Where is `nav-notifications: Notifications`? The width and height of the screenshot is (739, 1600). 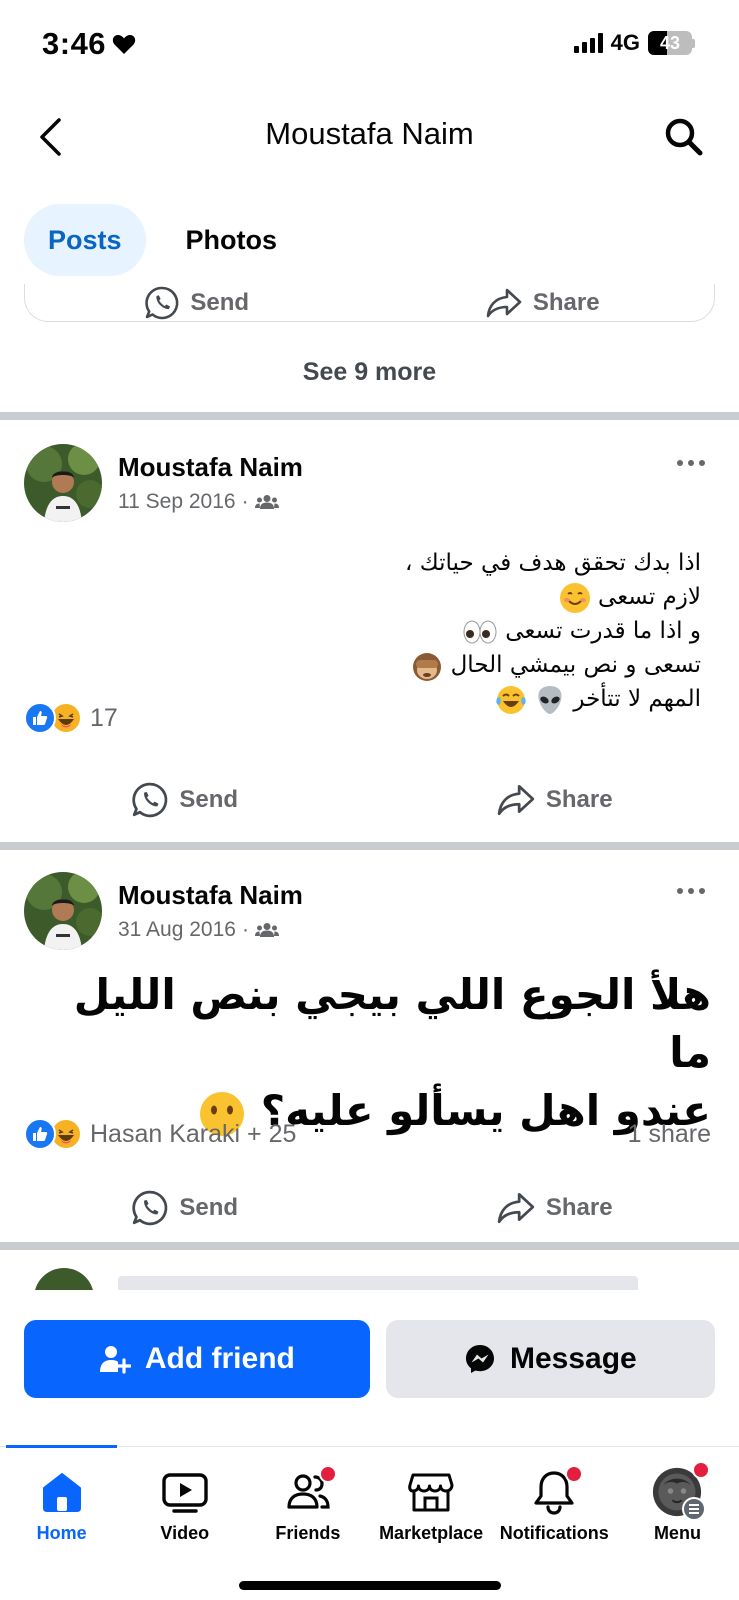 nav-notifications: Notifications is located at coordinates (554, 1511).